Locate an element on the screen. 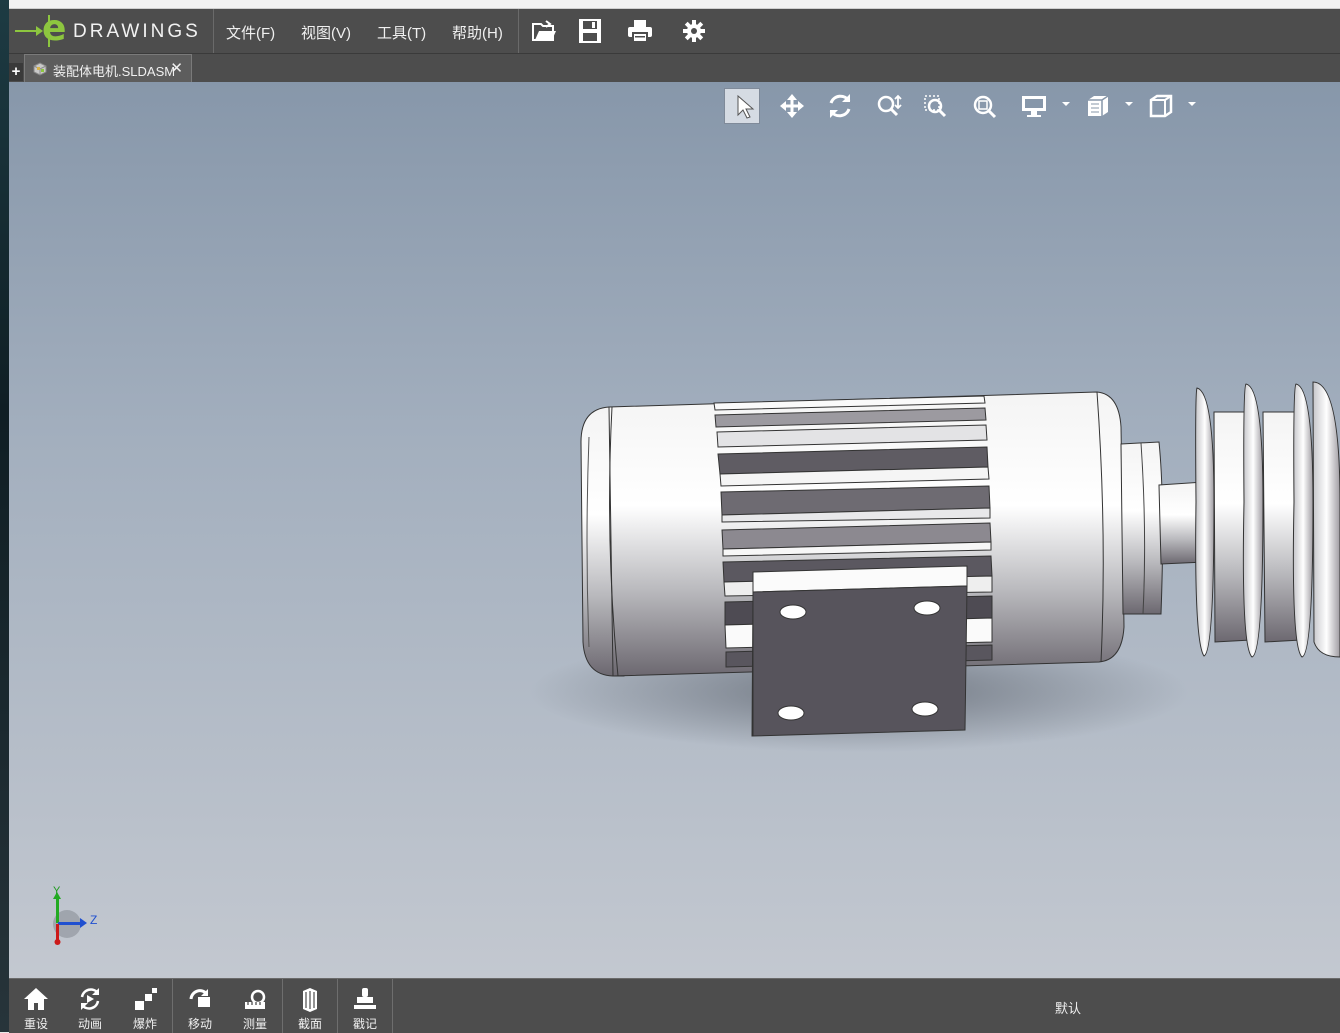 Image resolution: width=1340 pixels, height=1033 pixels. move-icon is located at coordinates (199, 998).